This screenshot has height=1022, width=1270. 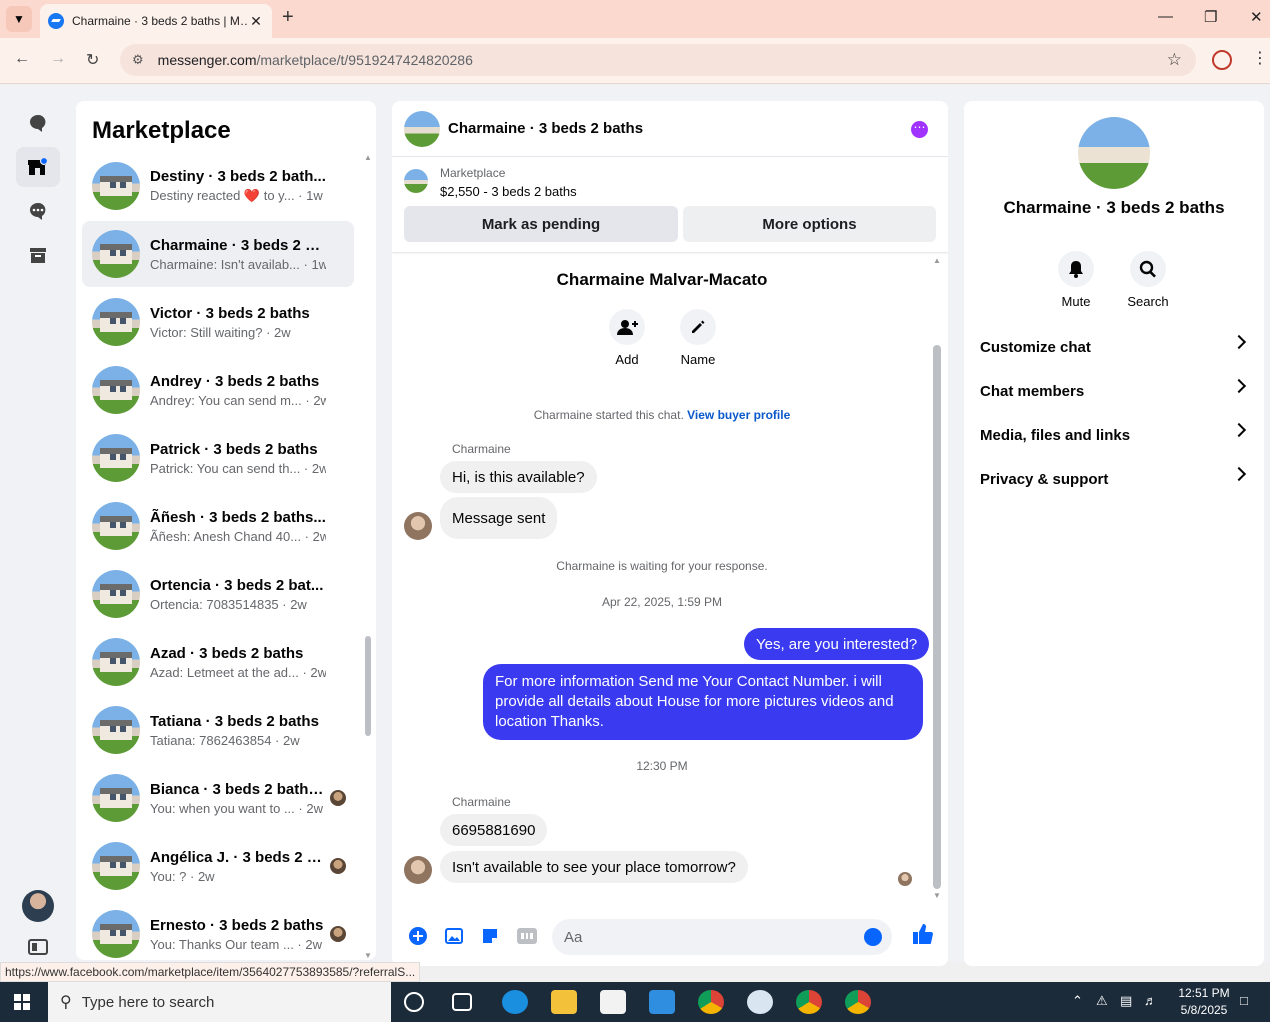 I want to click on seen-avatar, so click(x=338, y=934).